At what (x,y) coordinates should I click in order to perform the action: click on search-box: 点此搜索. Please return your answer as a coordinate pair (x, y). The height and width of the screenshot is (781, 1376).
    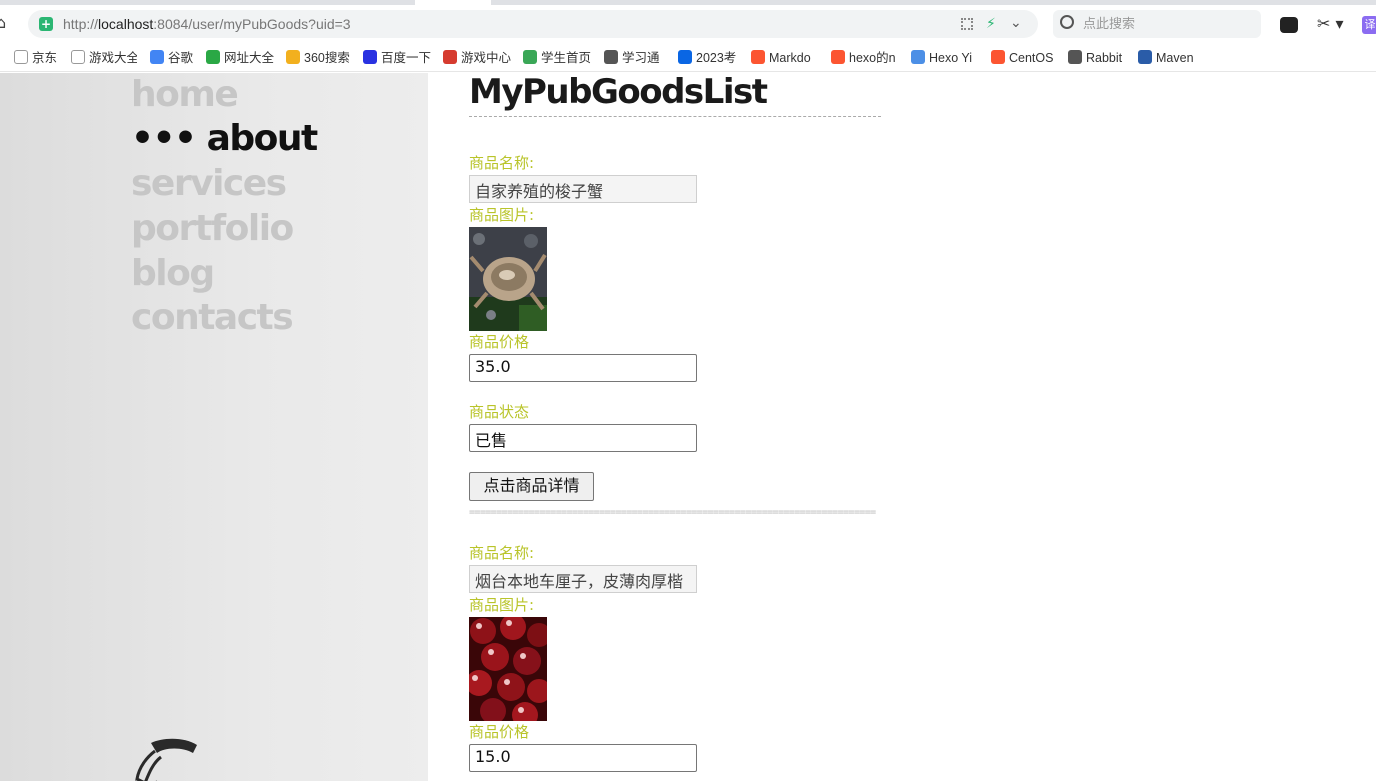
    Looking at the image, I should click on (1157, 24).